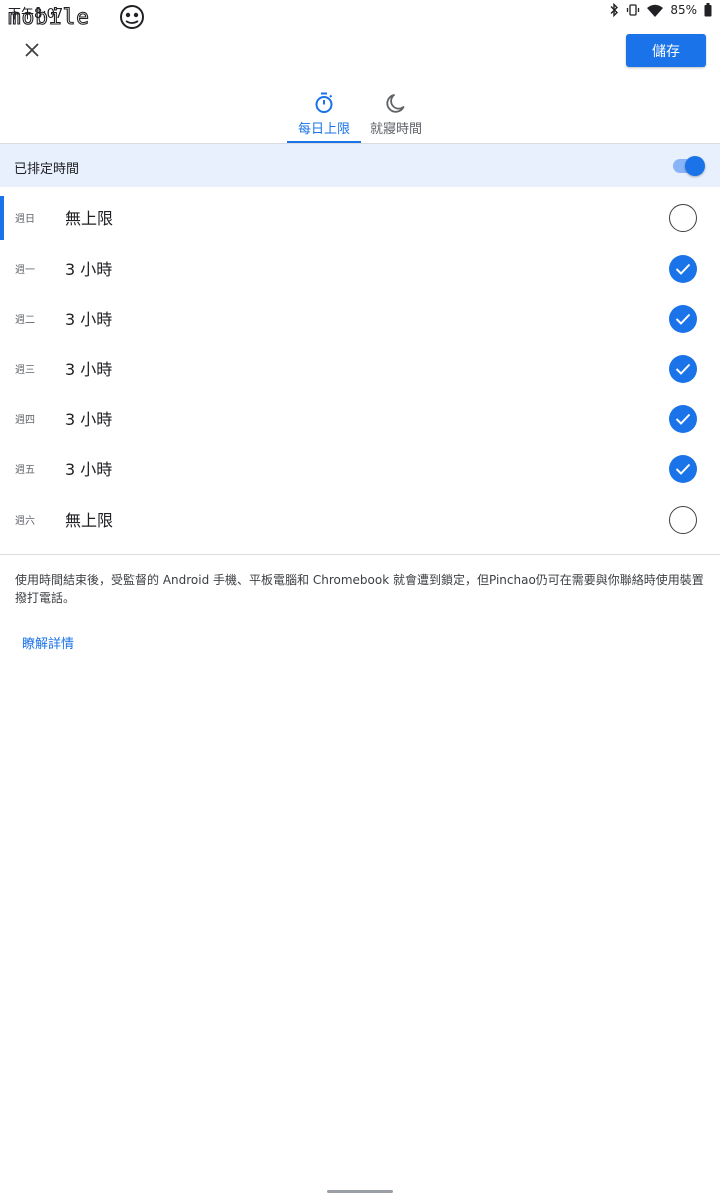 The height and width of the screenshot is (1200, 720). I want to click on day-row-tuesday: 週二 3 小時, so click(360, 318).